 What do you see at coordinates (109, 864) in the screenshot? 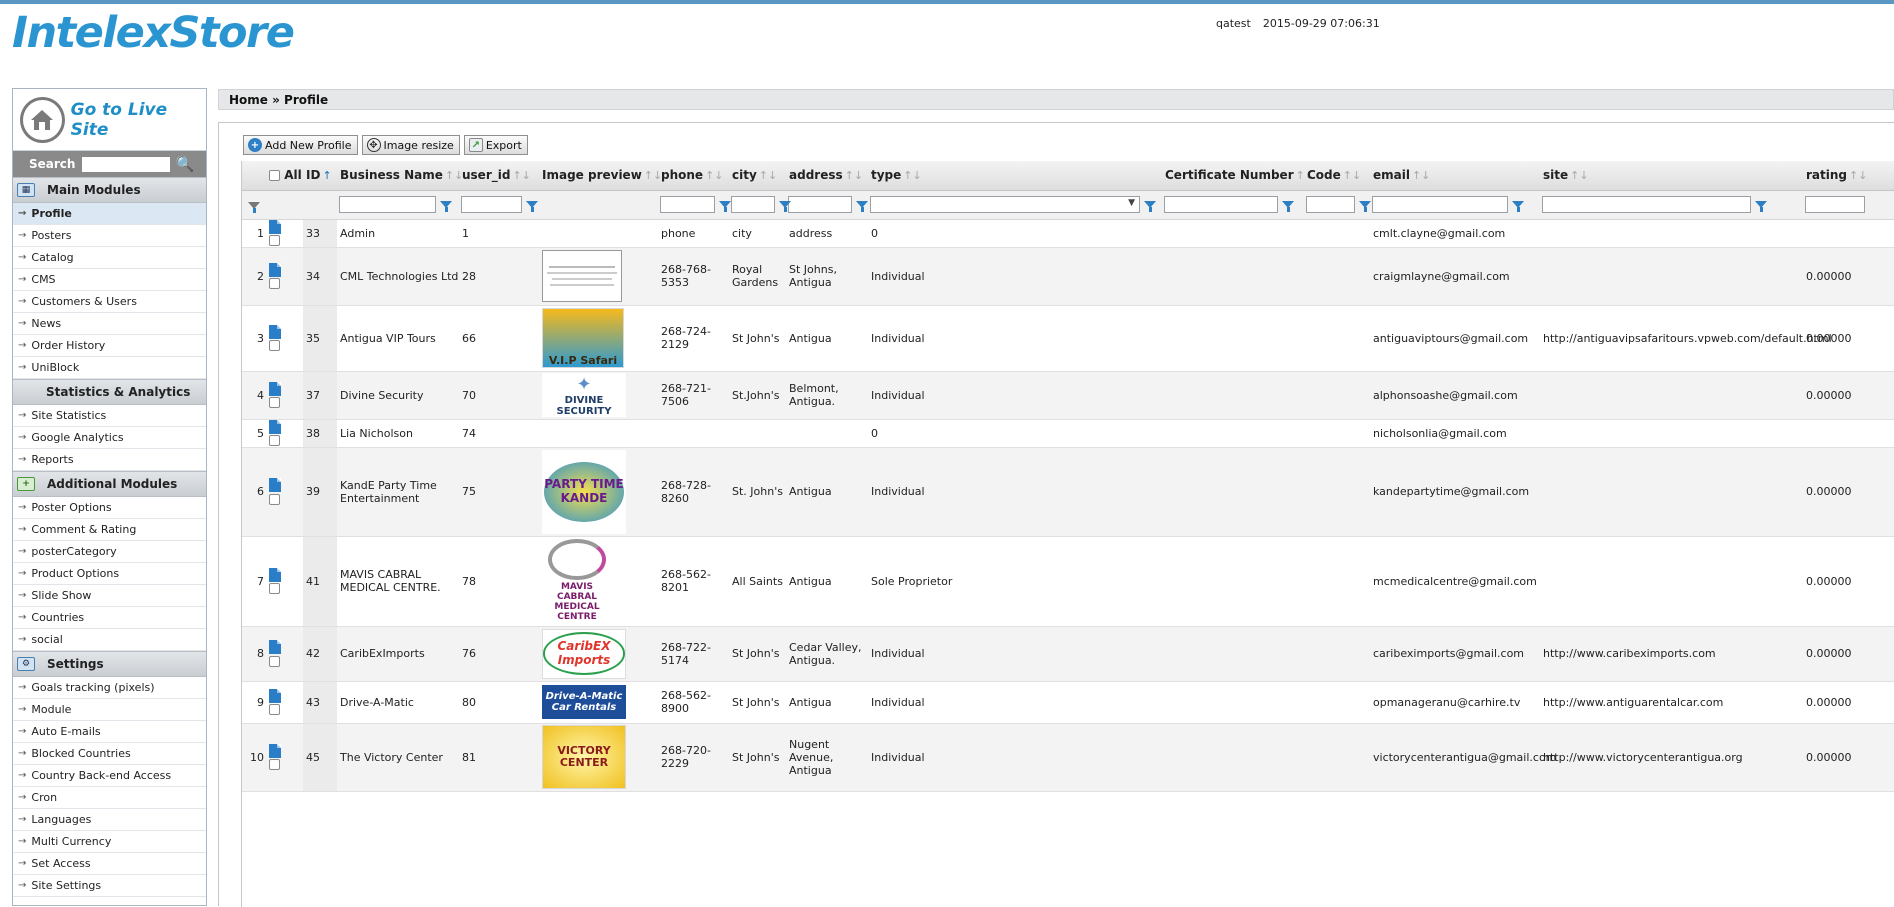
I see `sidebar-item-set-access: → Set Access` at bounding box center [109, 864].